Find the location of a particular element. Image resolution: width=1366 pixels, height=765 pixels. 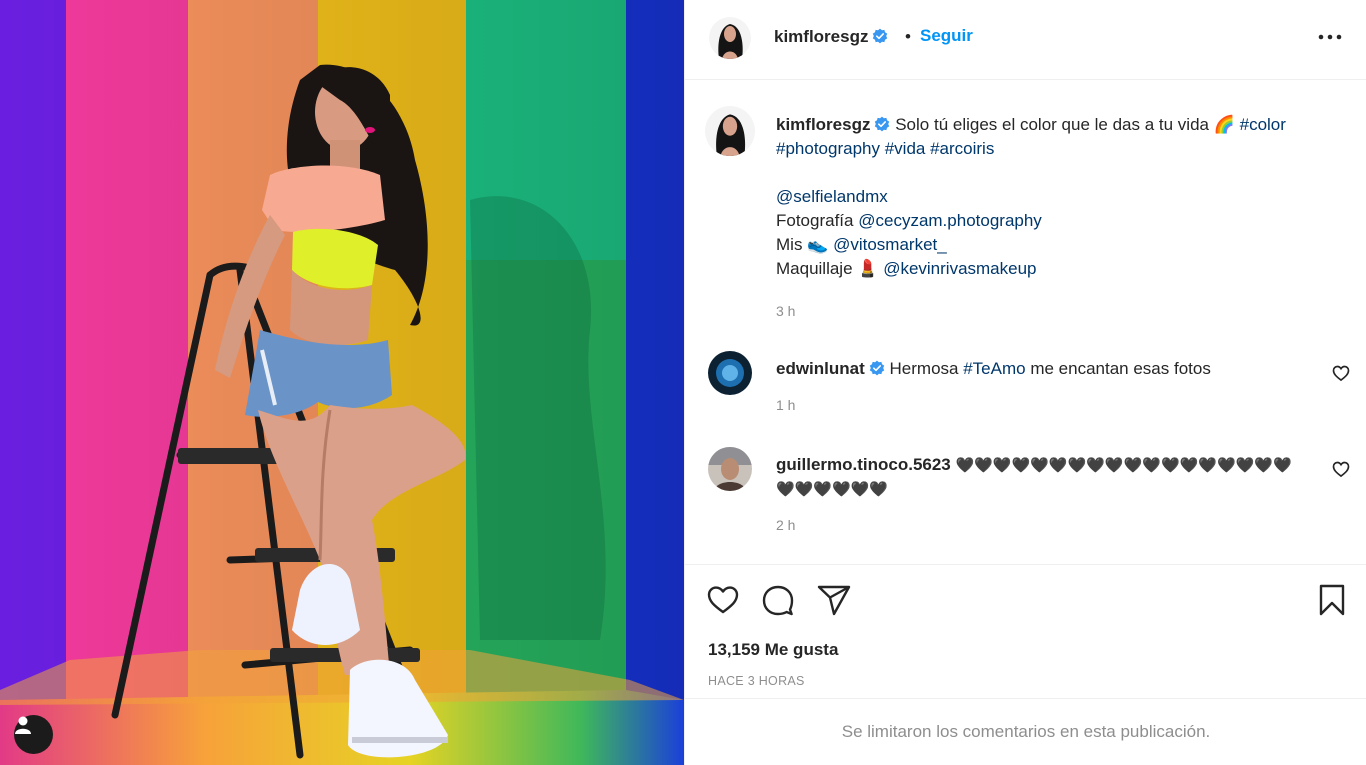

comment-username: guillermo.tinoco.5623 is located at coordinates (863, 464).